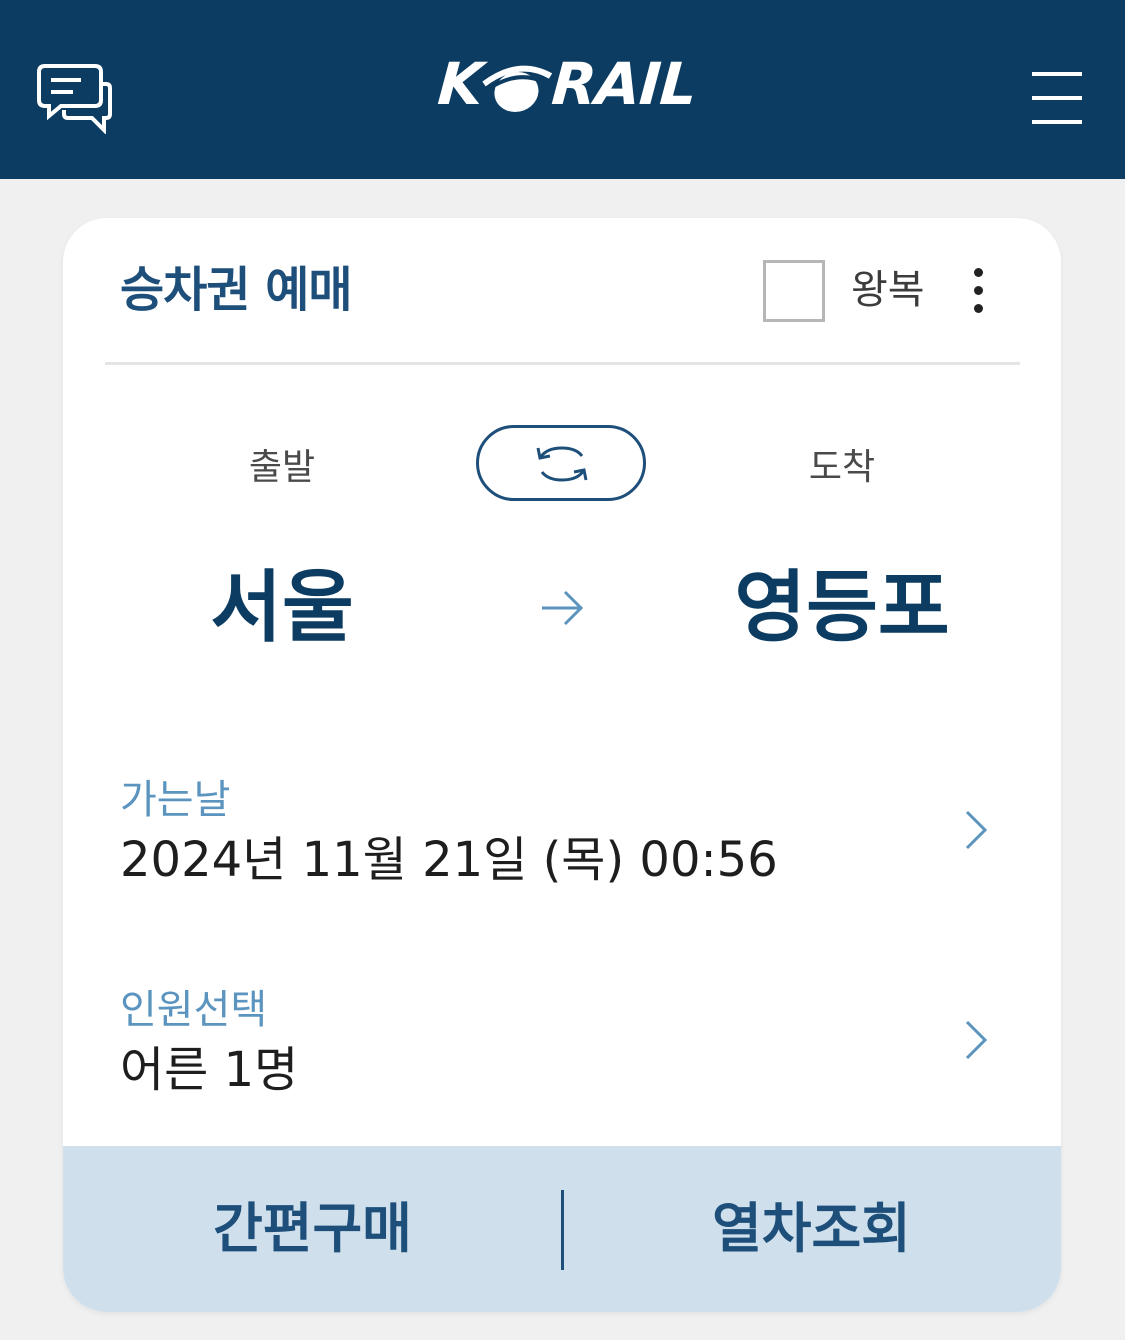 The width and height of the screenshot is (1125, 1340). I want to click on logo-text: K RAIL, so click(567, 84).